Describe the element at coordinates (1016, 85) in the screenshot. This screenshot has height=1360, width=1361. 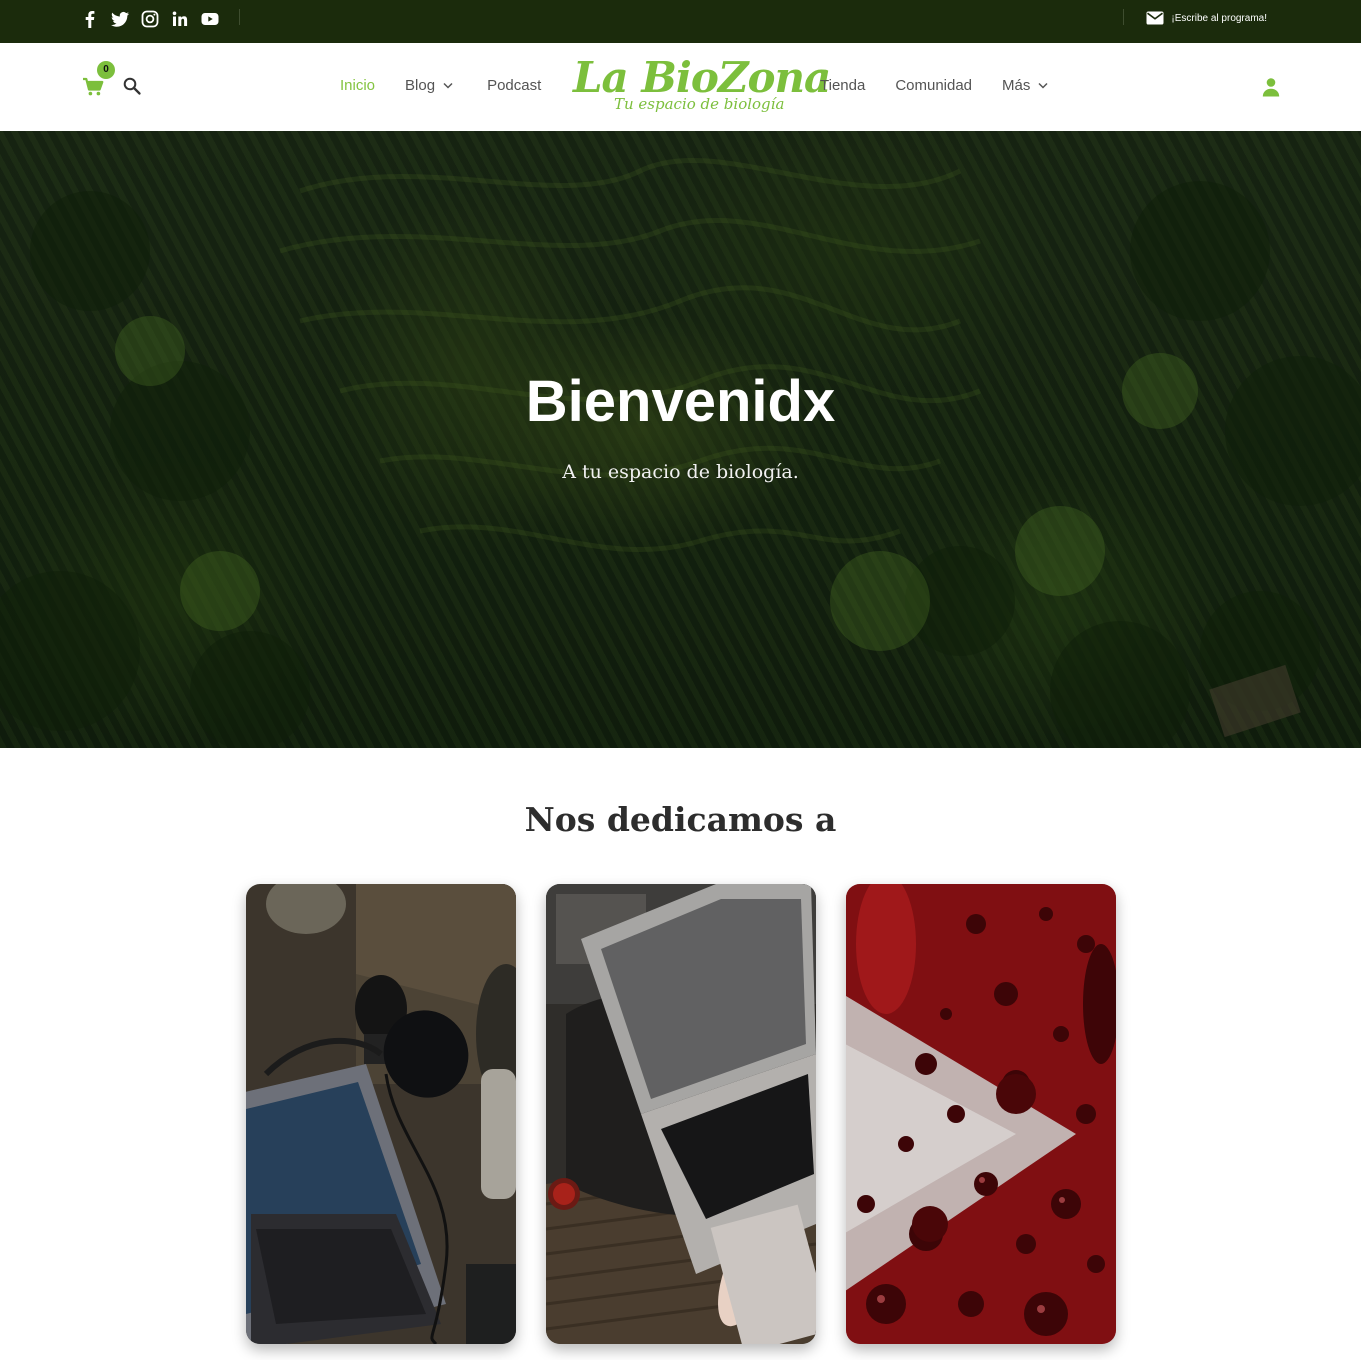
I see `nav-item-label: Más` at that location.